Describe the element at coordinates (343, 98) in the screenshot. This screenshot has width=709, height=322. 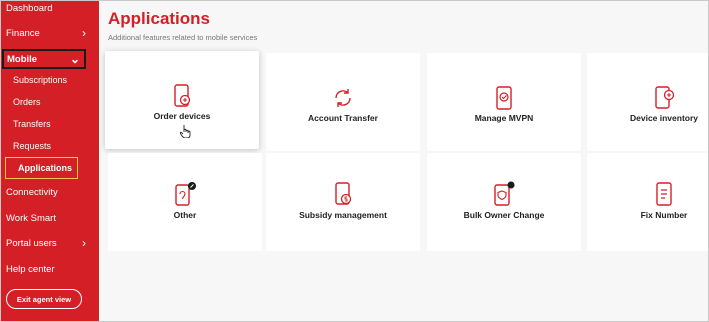
I see `account-transfer-icon` at that location.